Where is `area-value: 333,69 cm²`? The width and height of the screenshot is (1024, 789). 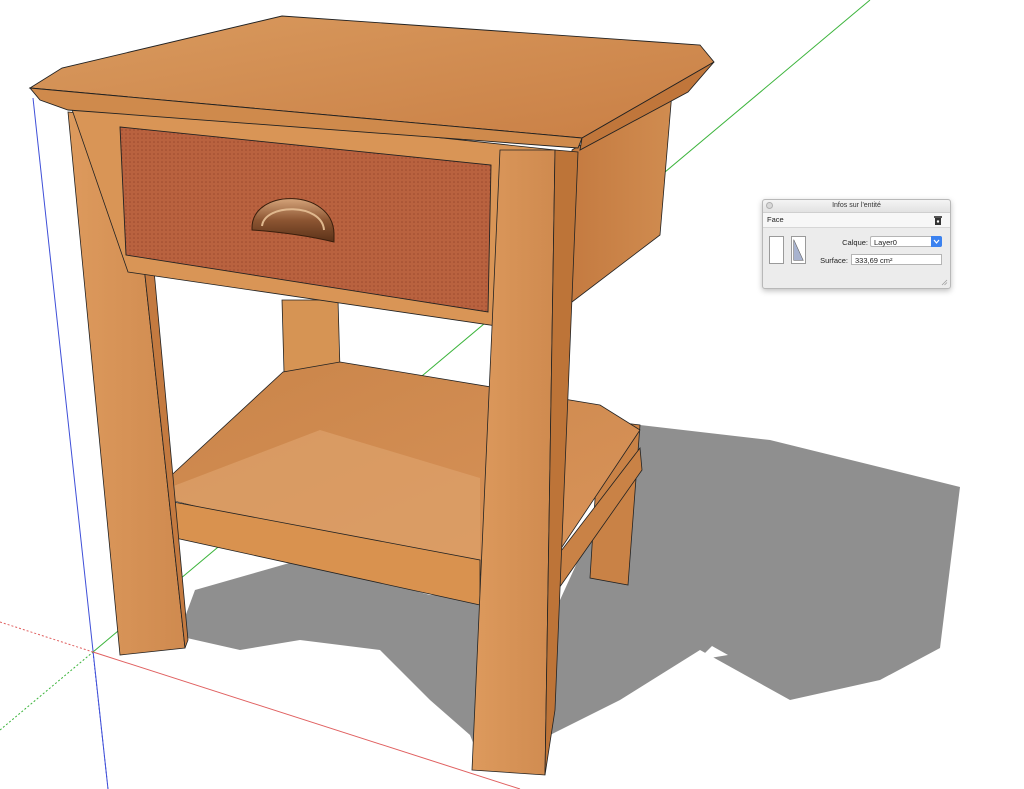
area-value: 333,69 cm² is located at coordinates (874, 260).